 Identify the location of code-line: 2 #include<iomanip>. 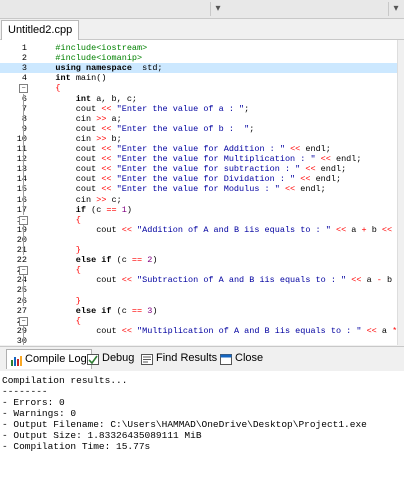
(202, 58).